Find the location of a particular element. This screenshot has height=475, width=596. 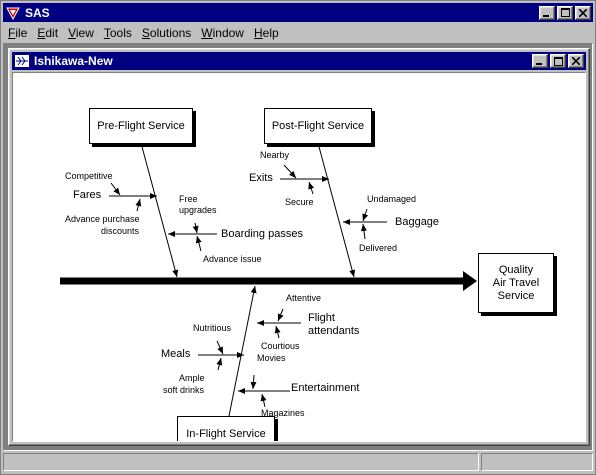

label-movies: Movies is located at coordinates (271, 358).